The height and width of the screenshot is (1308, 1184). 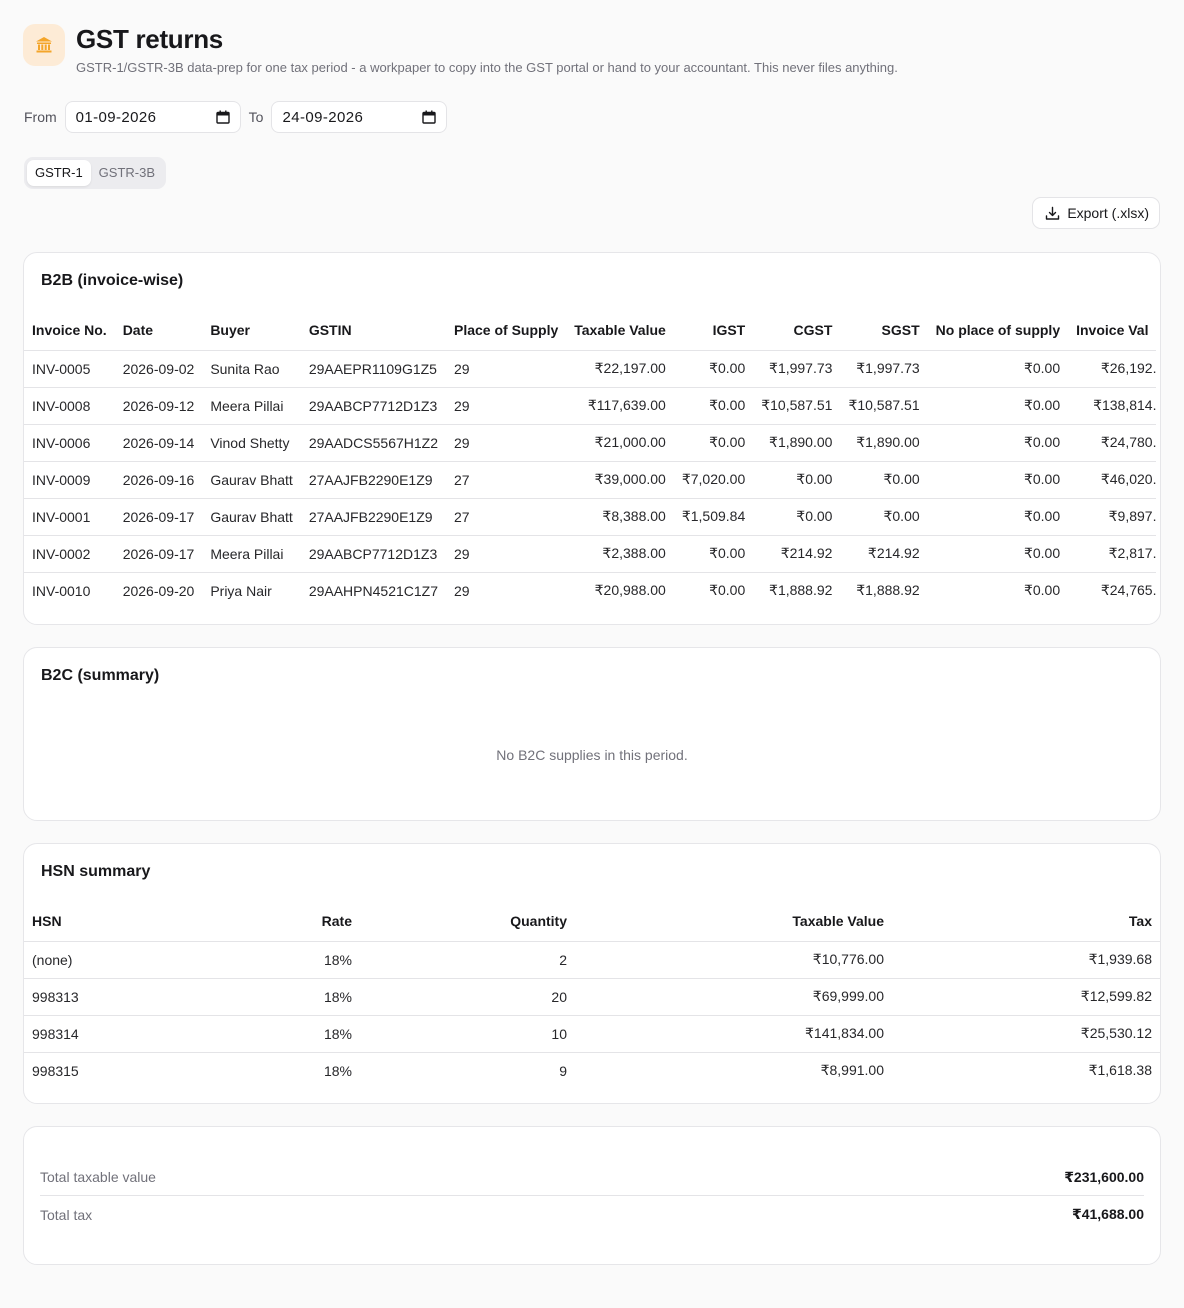 What do you see at coordinates (884, 369) in the screenshot?
I see `table-cell: ₹1,997.73` at bounding box center [884, 369].